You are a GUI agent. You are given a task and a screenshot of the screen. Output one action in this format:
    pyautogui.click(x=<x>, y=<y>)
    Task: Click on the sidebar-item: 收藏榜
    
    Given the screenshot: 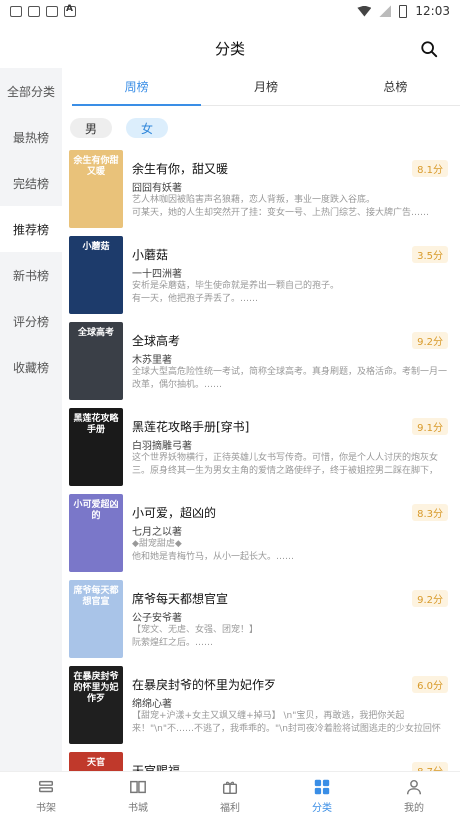 What is the action you would take?
    pyautogui.click(x=31, y=367)
    